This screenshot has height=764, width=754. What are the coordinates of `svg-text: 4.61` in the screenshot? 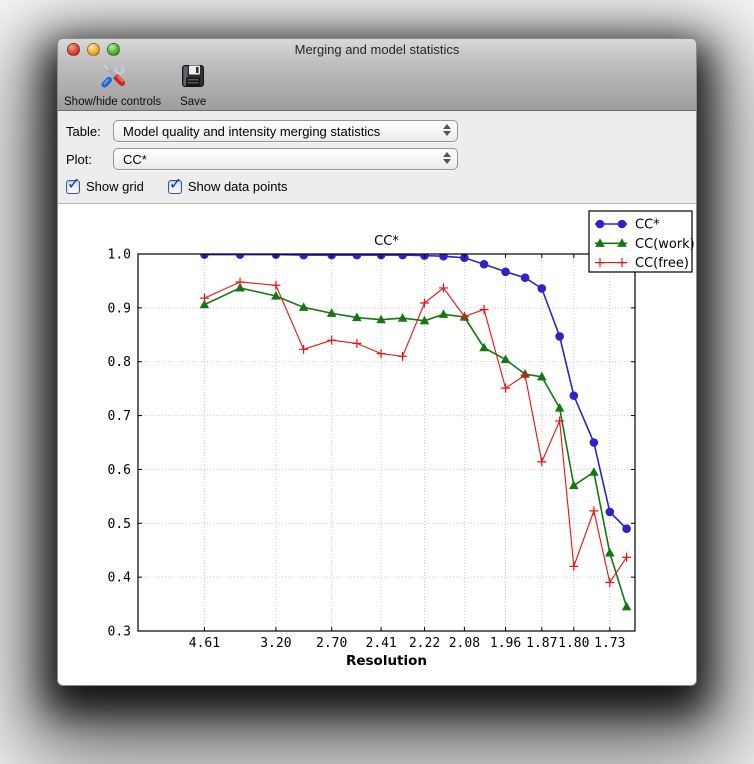 It's located at (204, 643).